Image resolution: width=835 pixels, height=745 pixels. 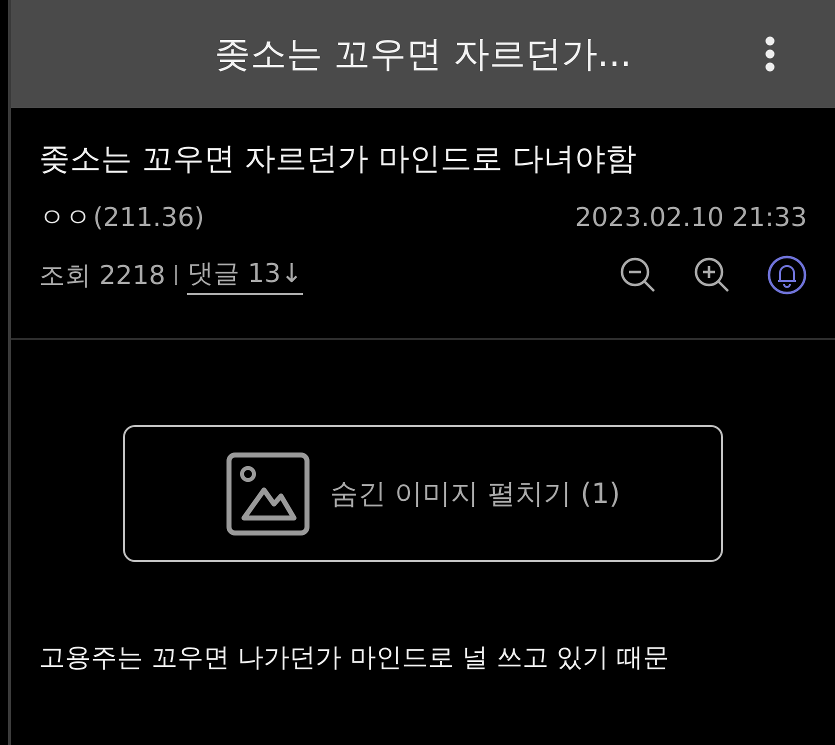 What do you see at coordinates (423, 493) in the screenshot?
I see `show-hidden-images-button: 숨긴 이미지 펼치기 (1)` at bounding box center [423, 493].